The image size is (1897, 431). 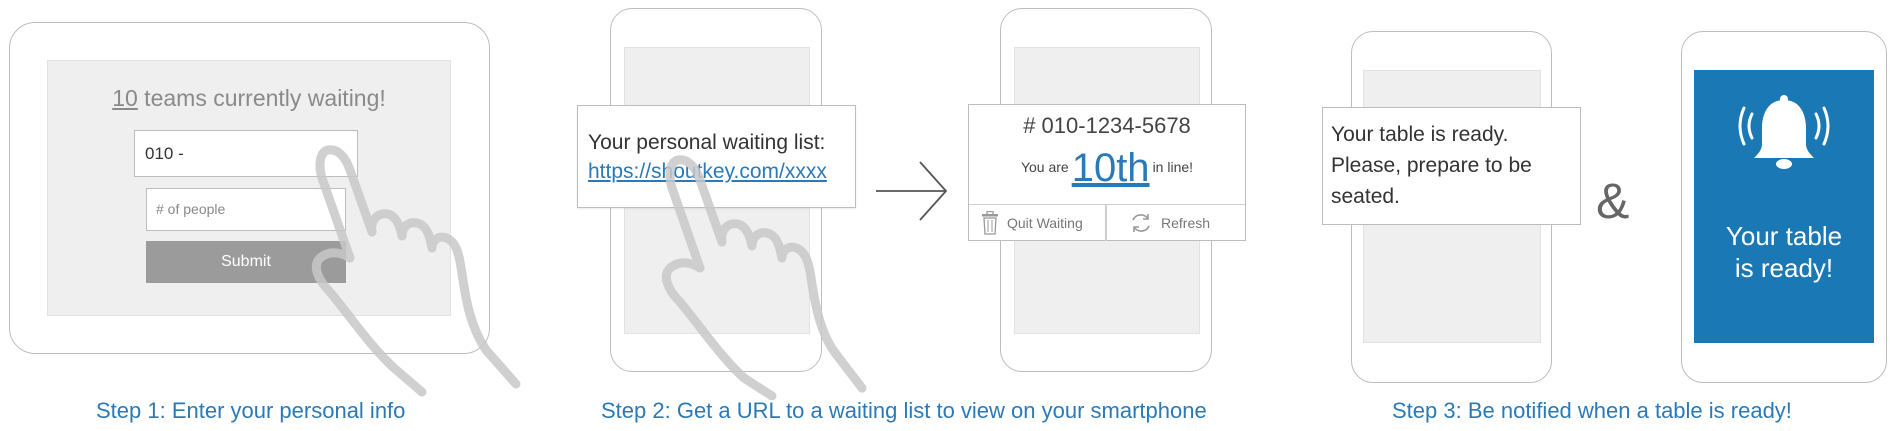 I want to click on waiting-count: 10, so click(x=125, y=98).